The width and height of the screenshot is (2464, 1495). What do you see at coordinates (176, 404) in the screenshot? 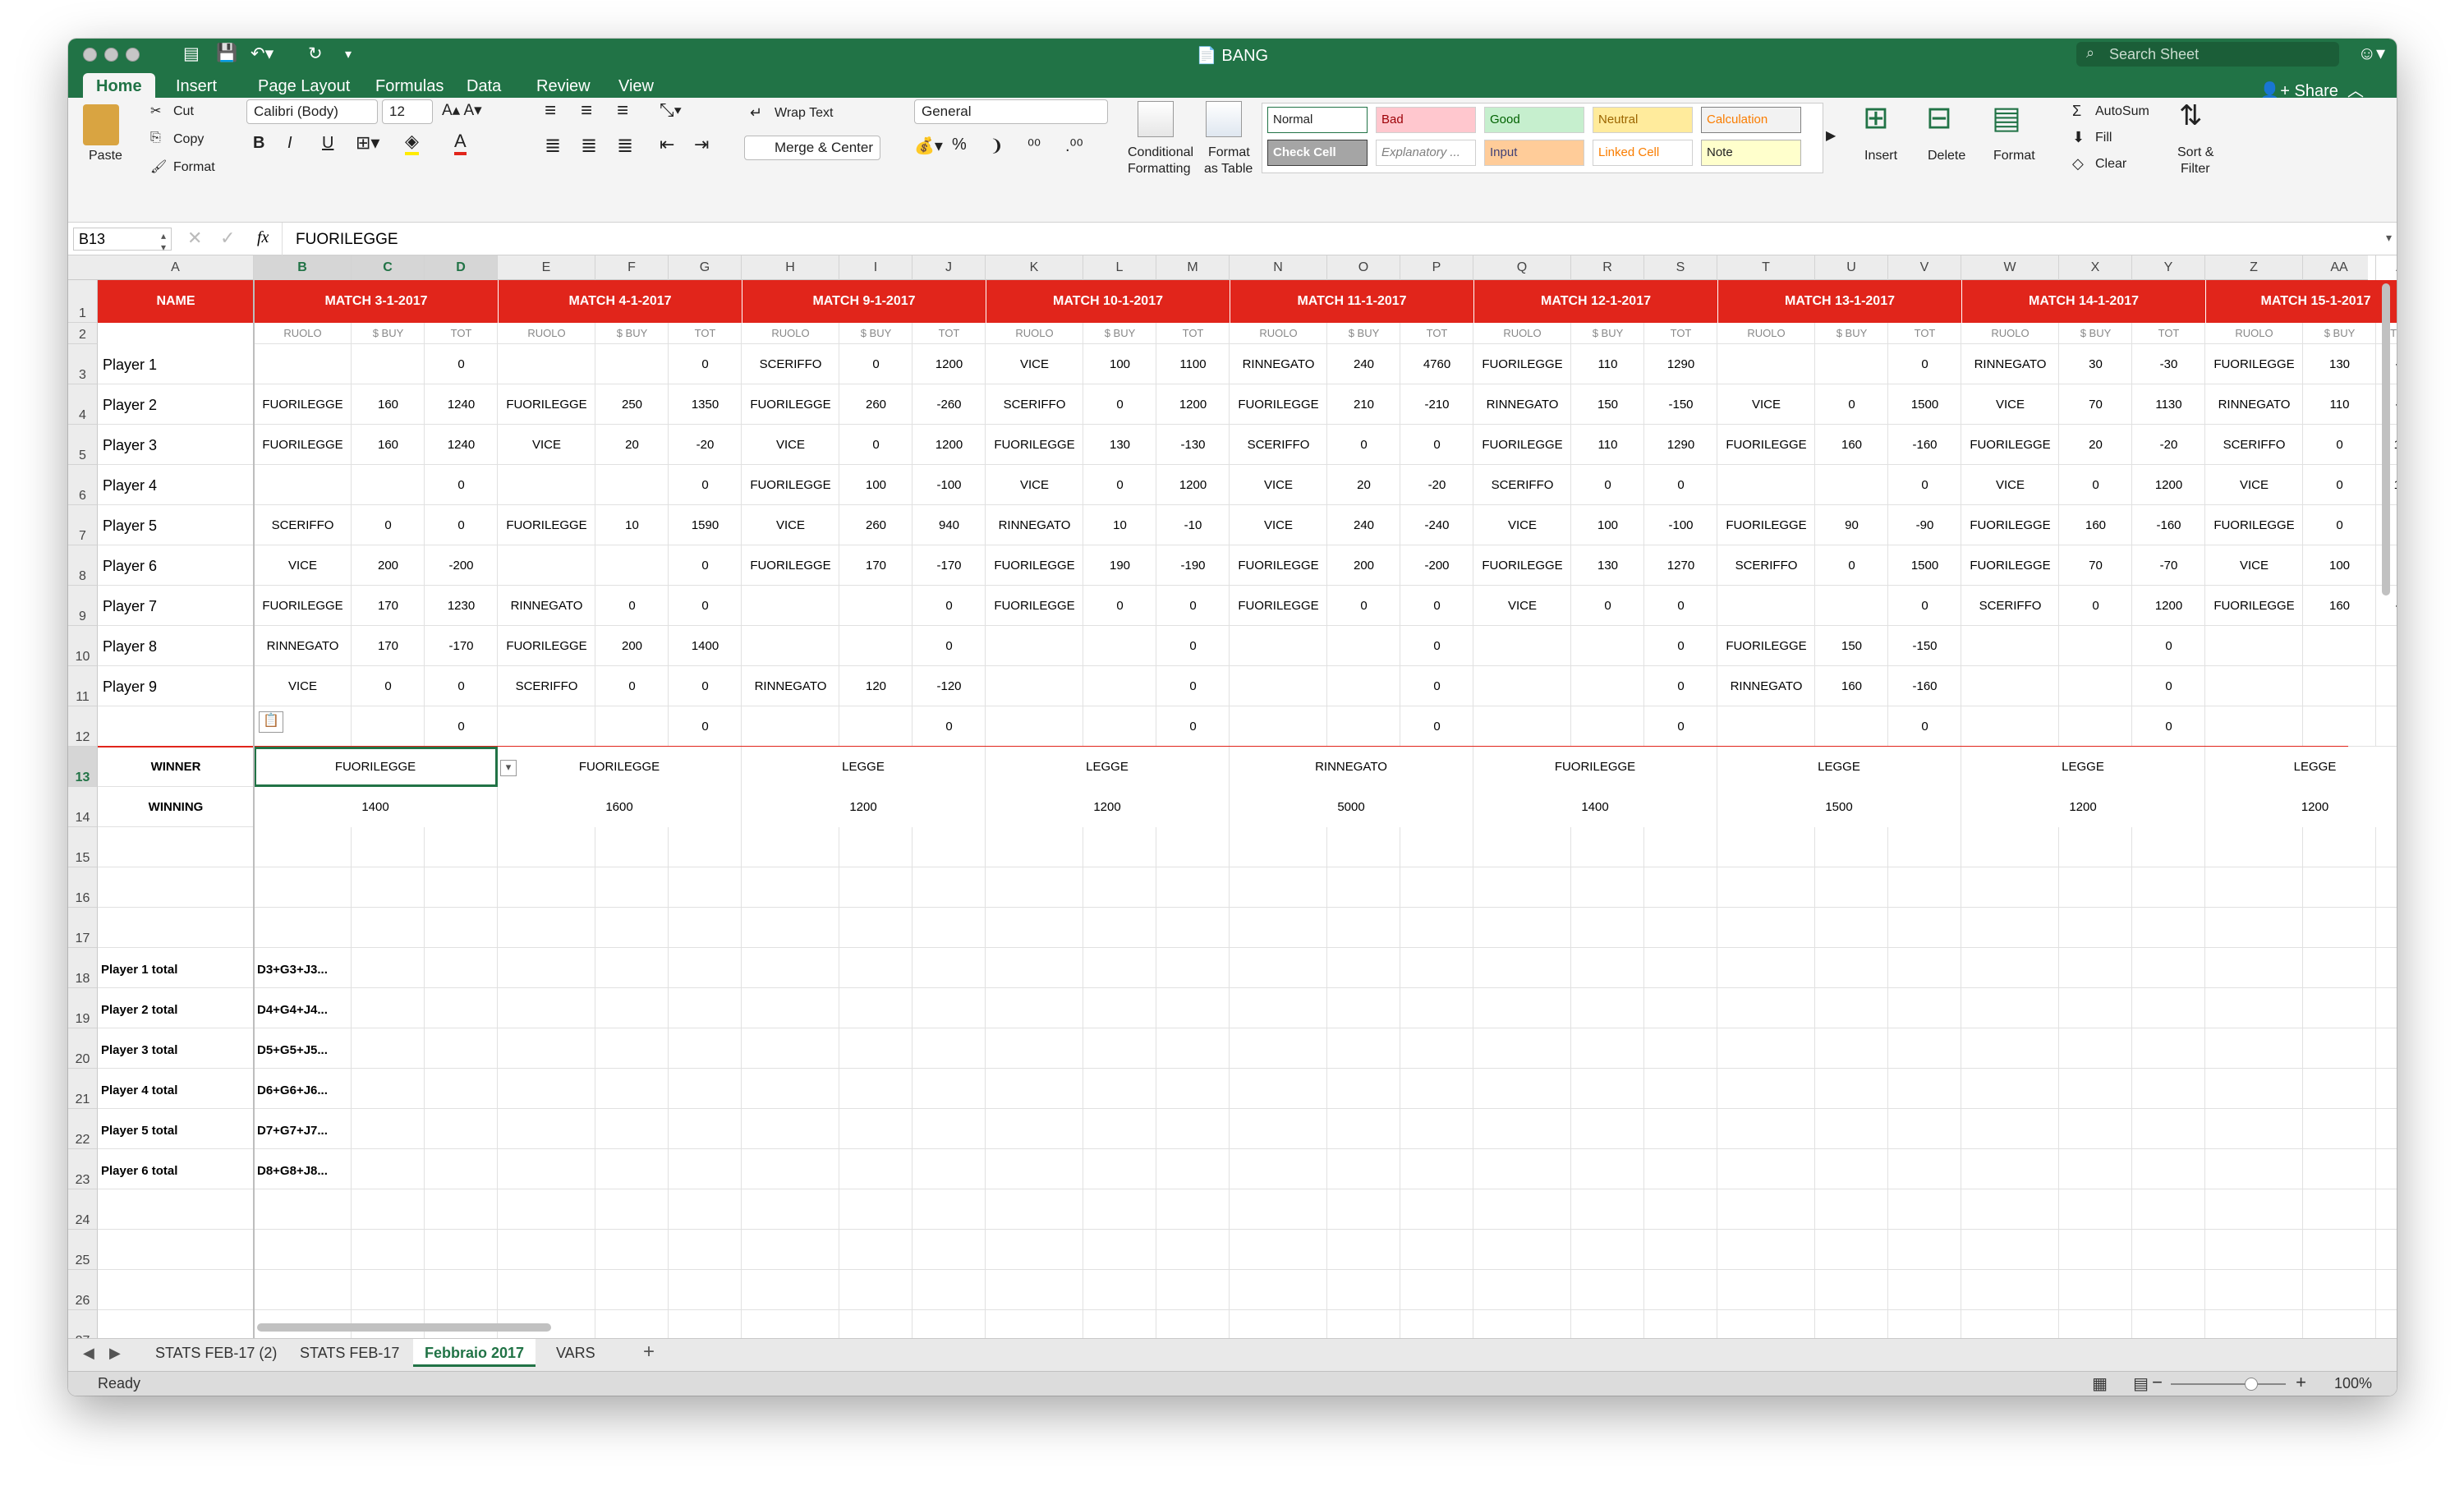
I see `player-name: Player 2` at bounding box center [176, 404].